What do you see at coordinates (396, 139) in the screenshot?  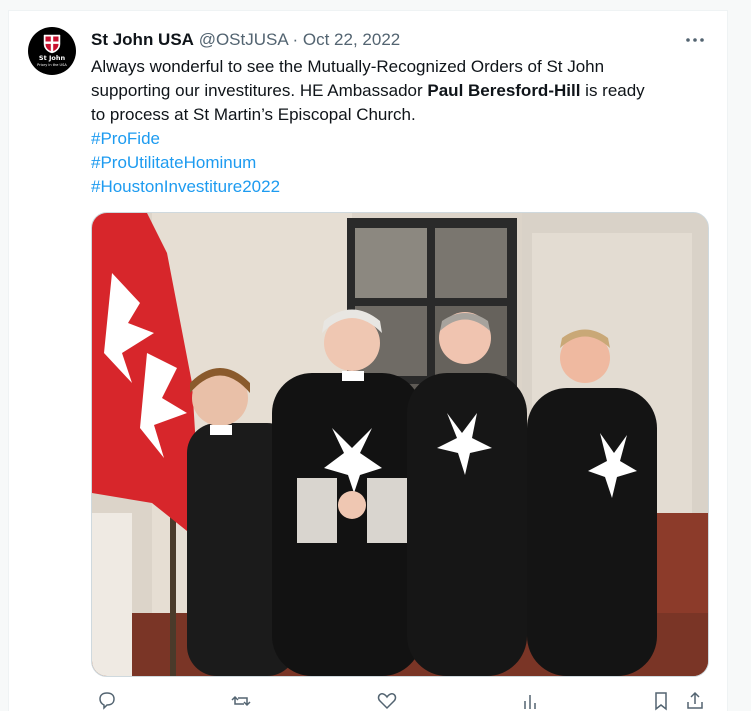 I see `hashtag-link: #ProFide` at bounding box center [396, 139].